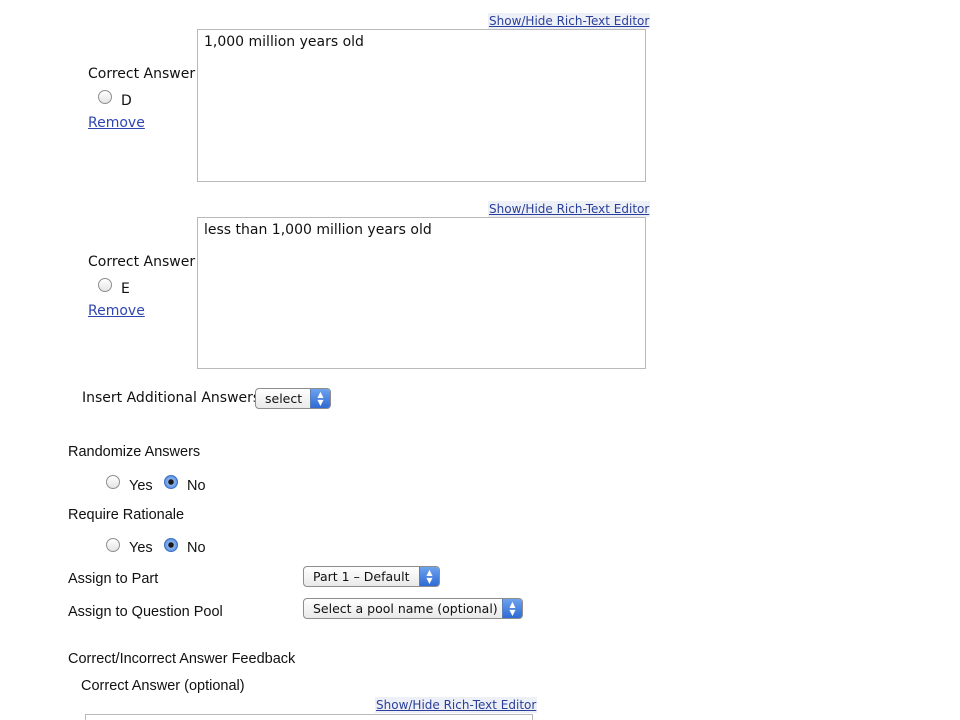 This screenshot has height=720, width=960. Describe the element at coordinates (141, 548) in the screenshot. I see `rationale-yes-label: Yes` at that location.